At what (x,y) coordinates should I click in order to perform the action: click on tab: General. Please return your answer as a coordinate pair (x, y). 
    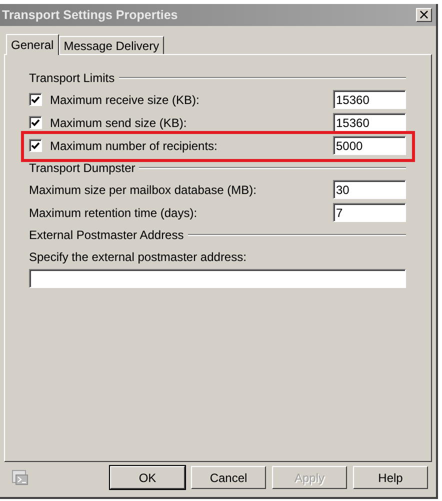
    Looking at the image, I should click on (32, 44).